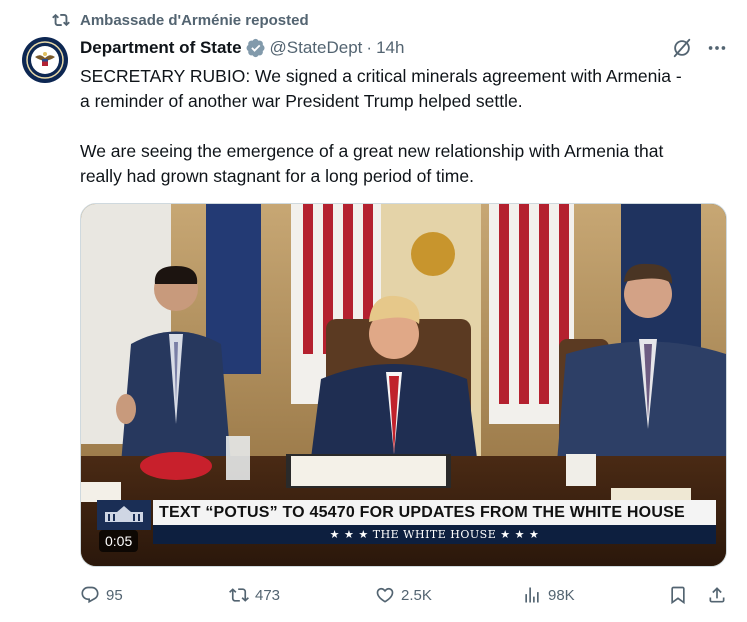  What do you see at coordinates (101, 595) in the screenshot?
I see `reply-button: 95` at bounding box center [101, 595].